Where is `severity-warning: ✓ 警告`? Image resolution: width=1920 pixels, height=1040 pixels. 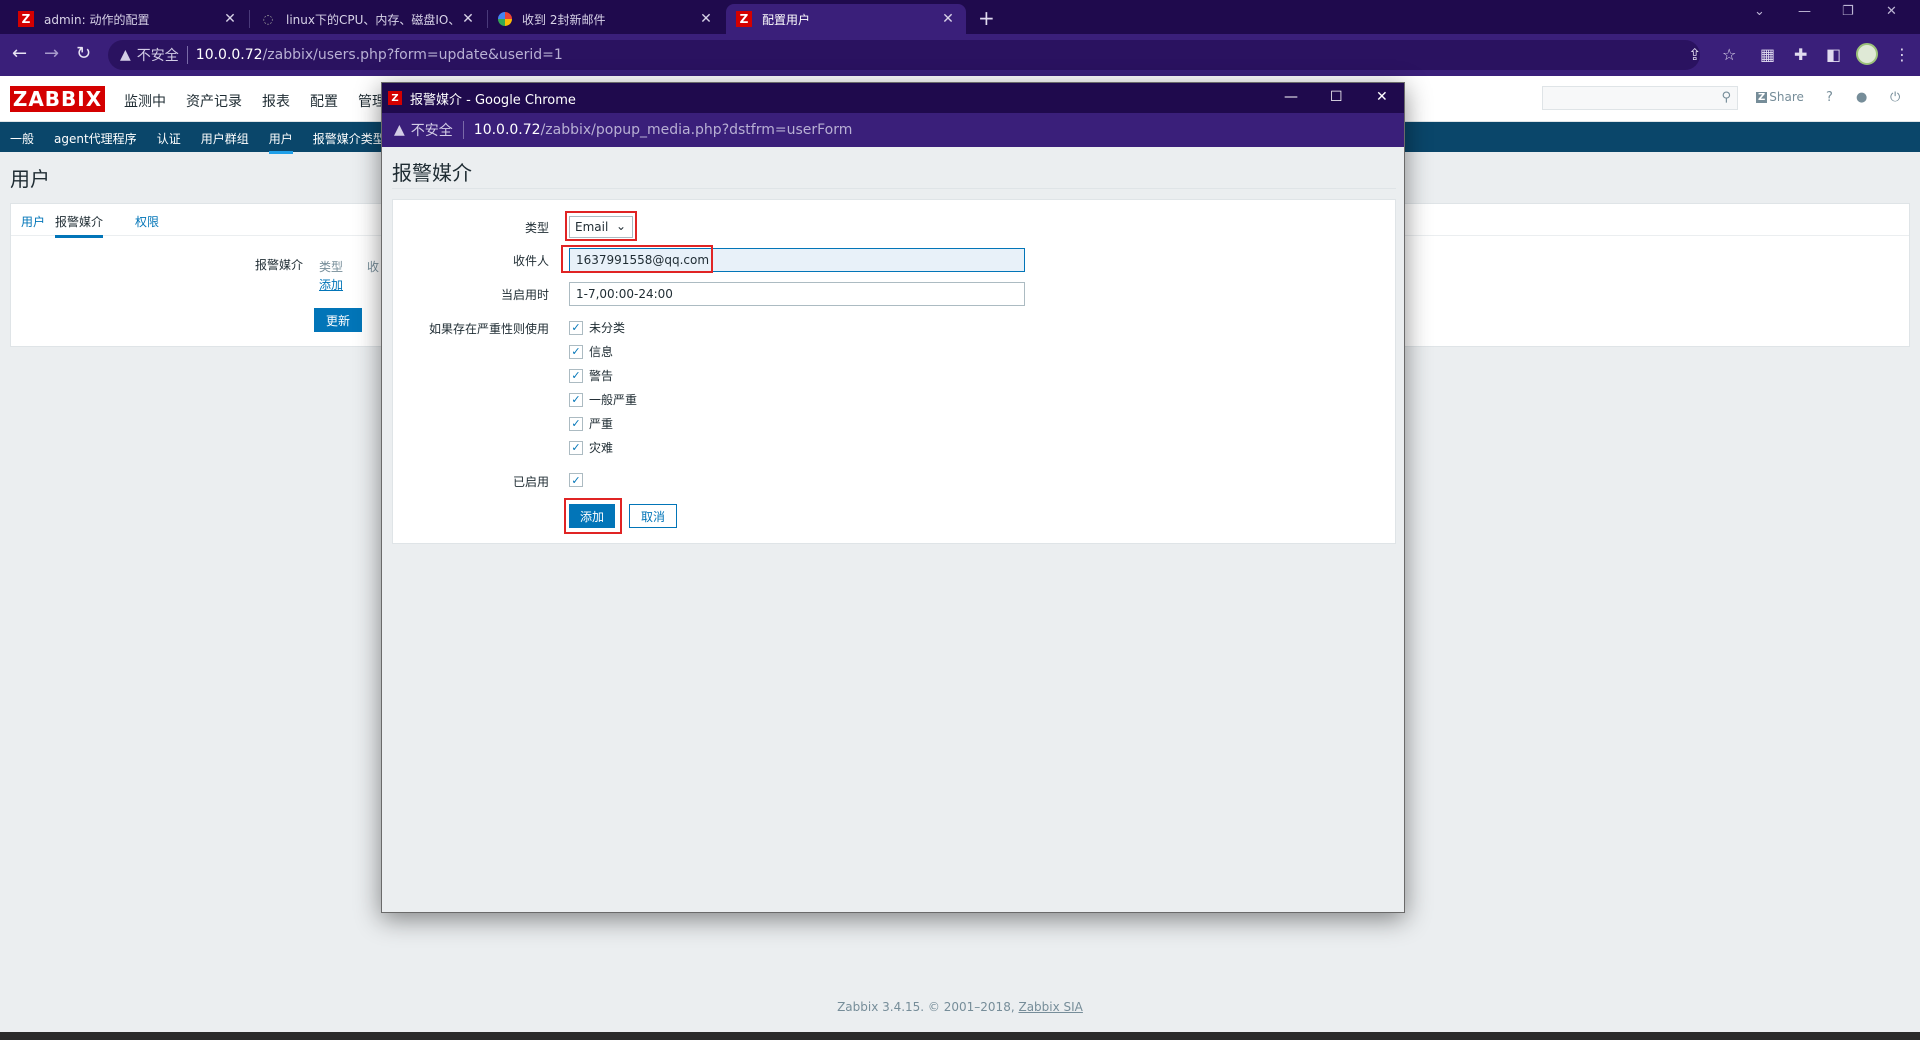 severity-warning: ✓ 警告 is located at coordinates (591, 375).